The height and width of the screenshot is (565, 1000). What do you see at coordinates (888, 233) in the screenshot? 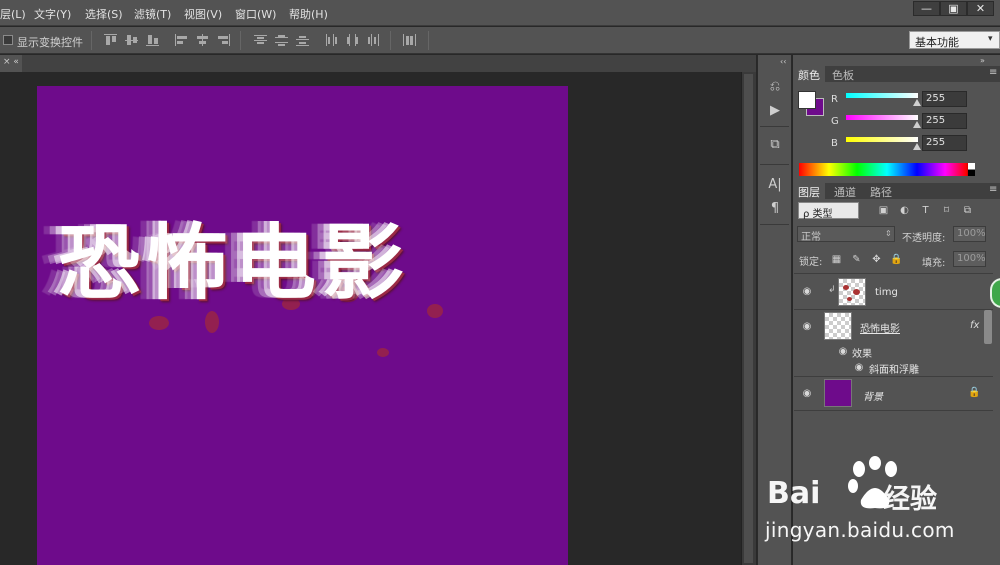
I see `chevron-updown-icon: ⇕` at bounding box center [888, 233].